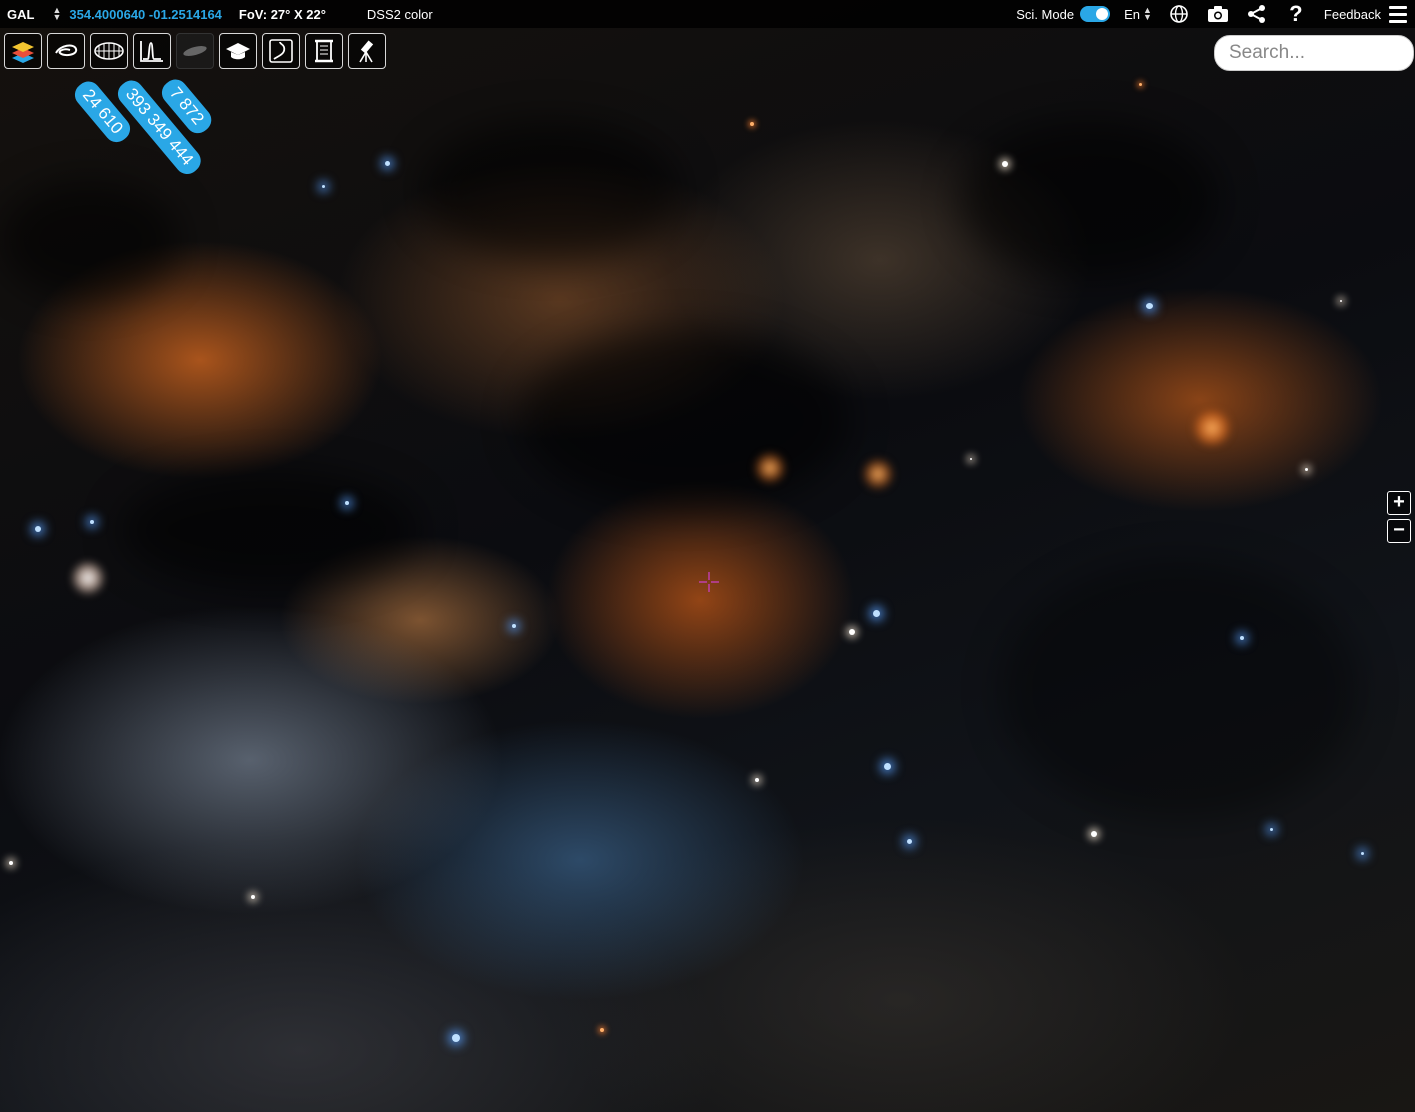  Describe the element at coordinates (1218, 14) in the screenshot. I see `camera-icon` at that location.